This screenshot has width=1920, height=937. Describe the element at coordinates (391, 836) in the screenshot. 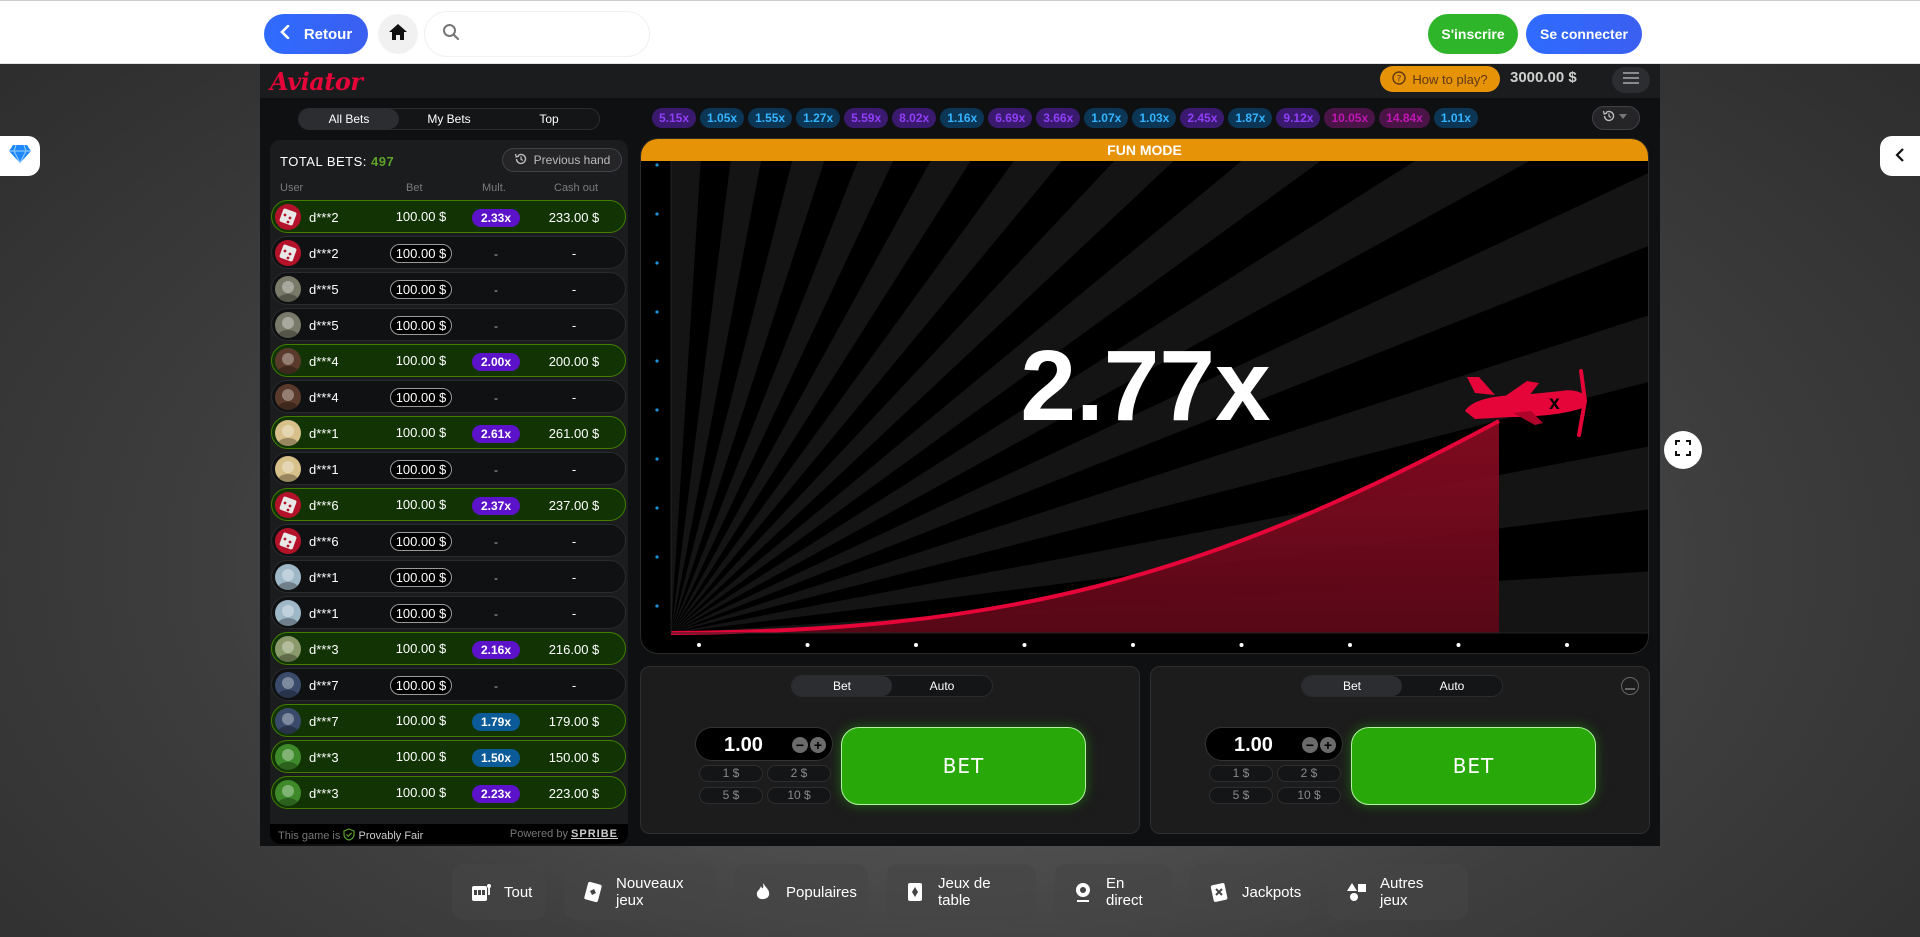

I see `provably-fair-label: Provably Fair` at that location.